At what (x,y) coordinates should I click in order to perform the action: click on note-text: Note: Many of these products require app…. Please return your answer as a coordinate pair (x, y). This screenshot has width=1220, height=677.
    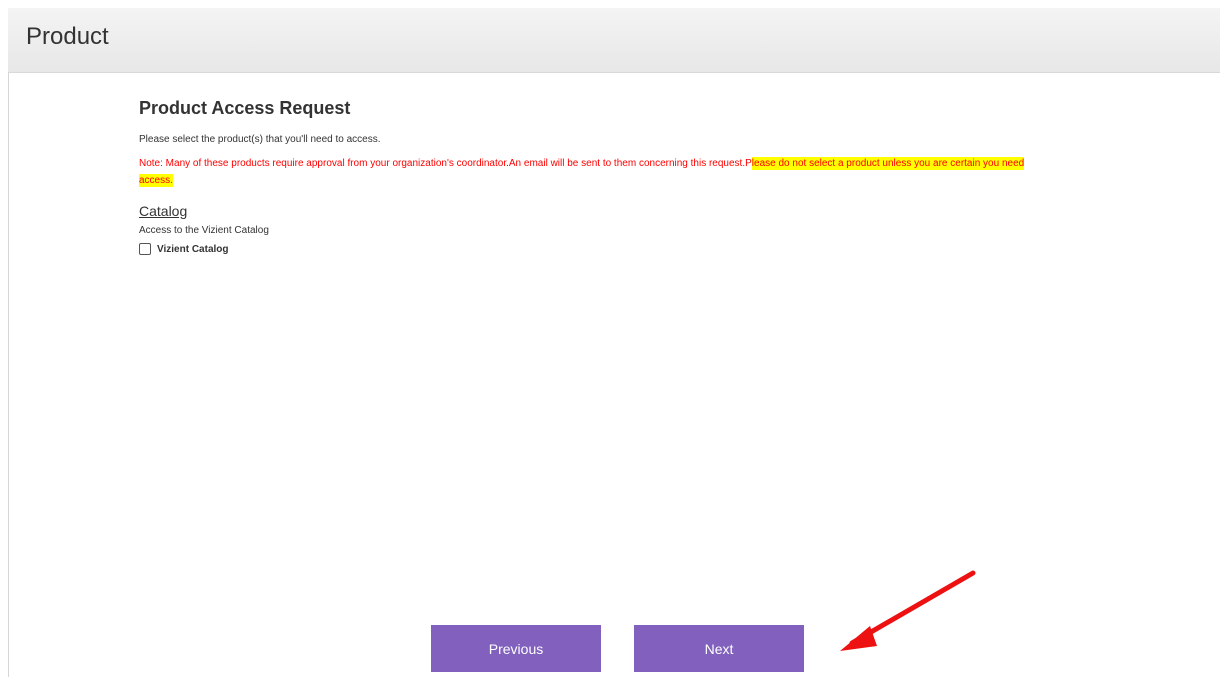
    Looking at the image, I should click on (445, 163).